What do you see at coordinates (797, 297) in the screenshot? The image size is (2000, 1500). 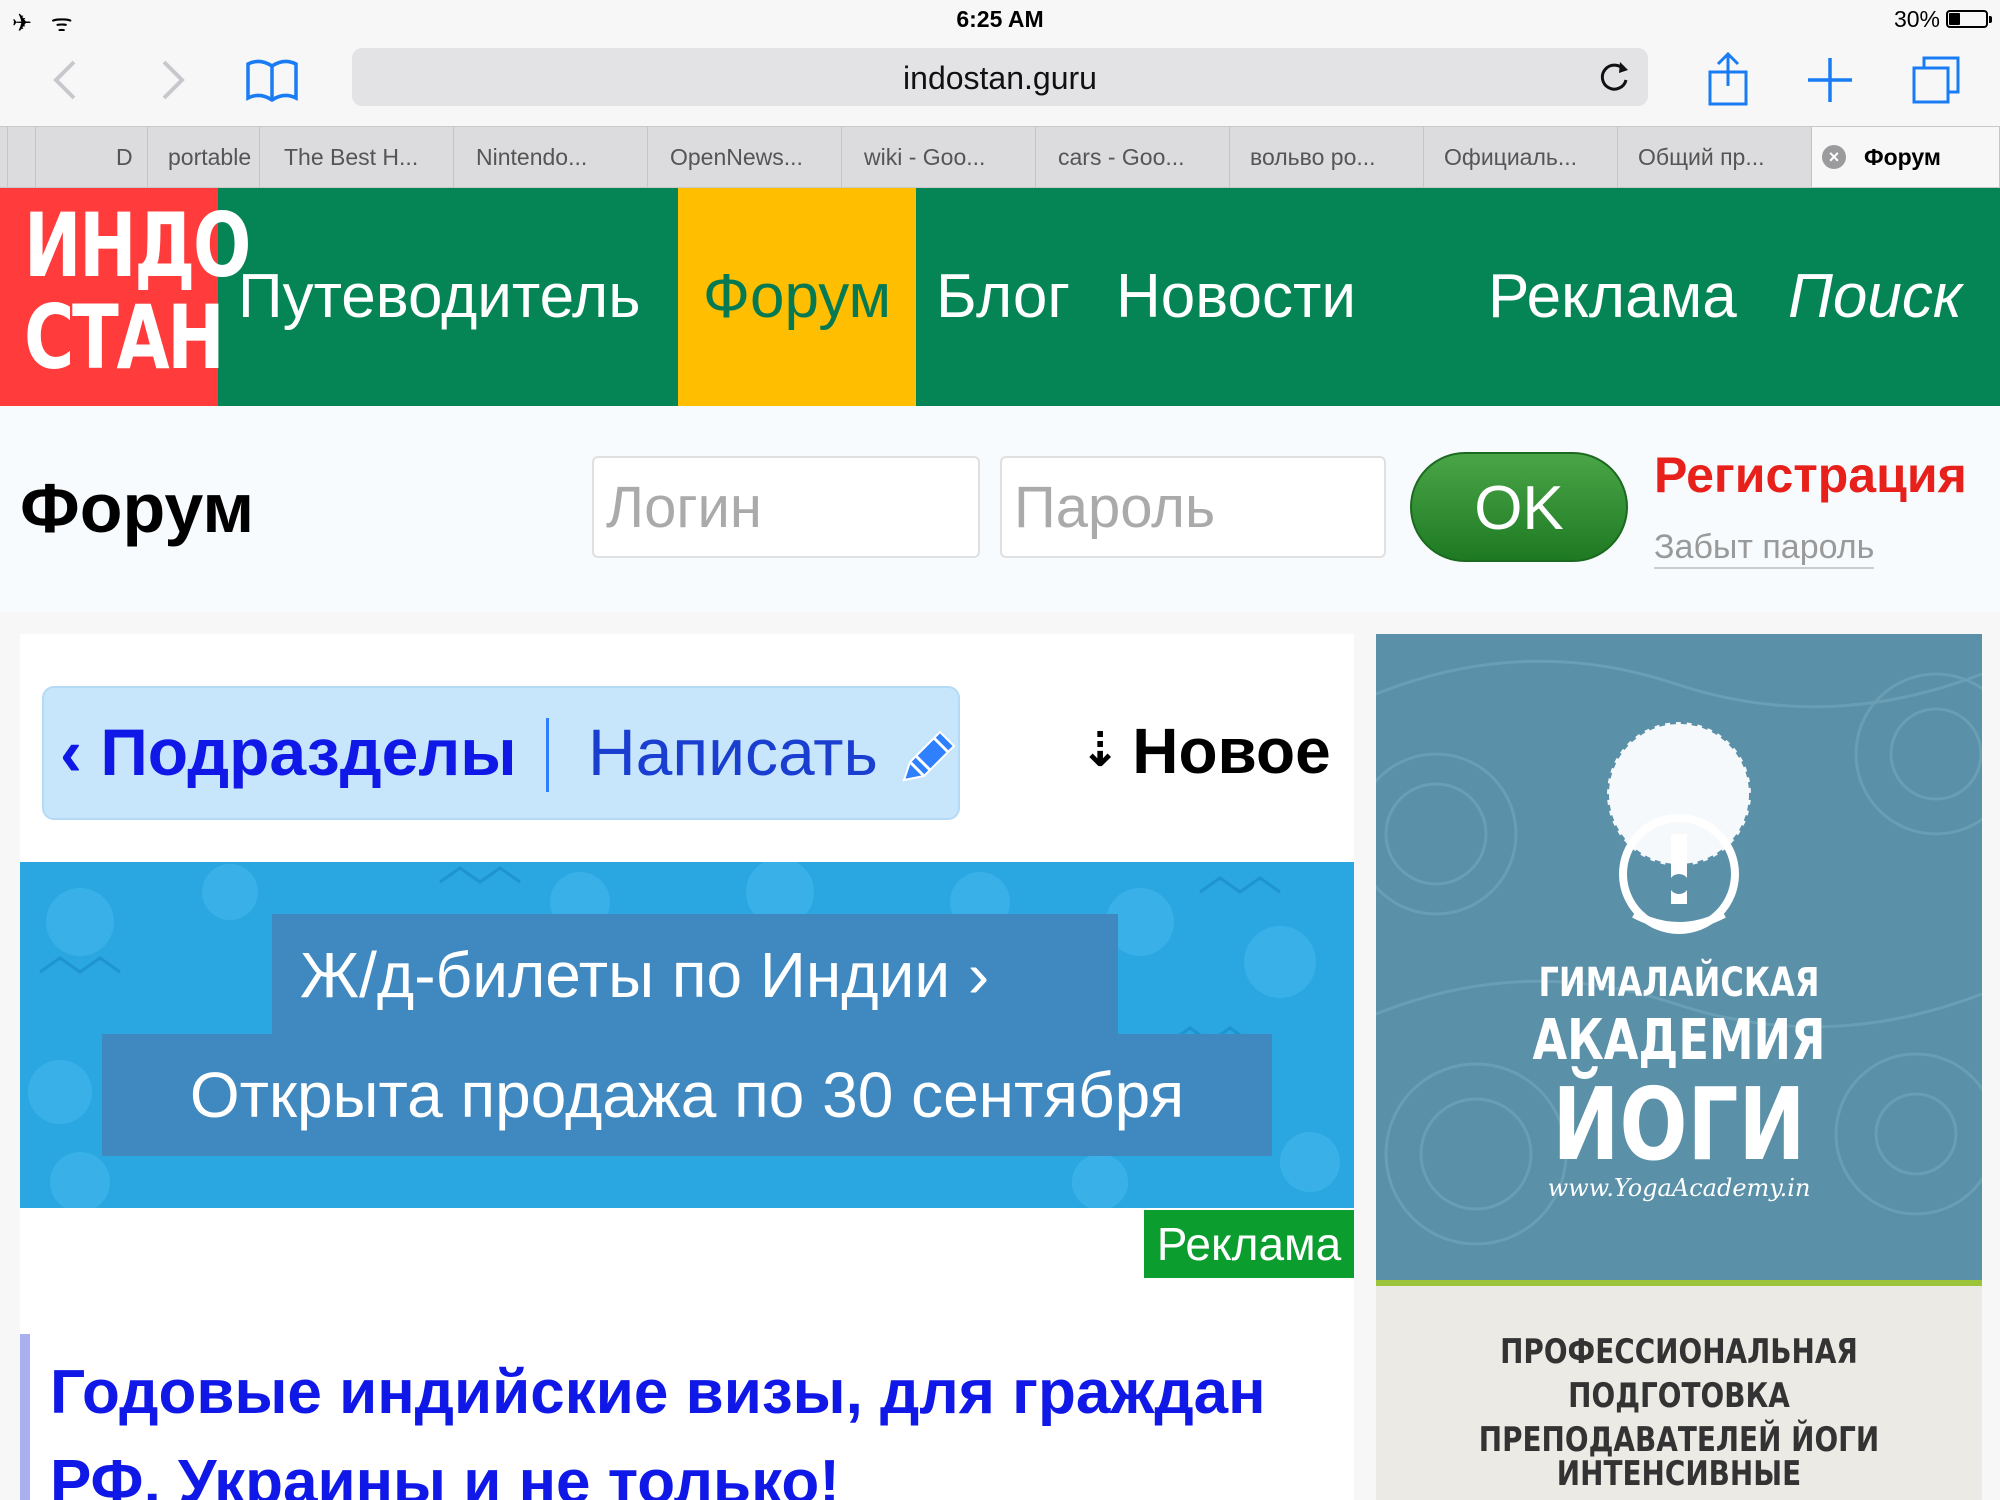 I see `nav-forum: Форум` at bounding box center [797, 297].